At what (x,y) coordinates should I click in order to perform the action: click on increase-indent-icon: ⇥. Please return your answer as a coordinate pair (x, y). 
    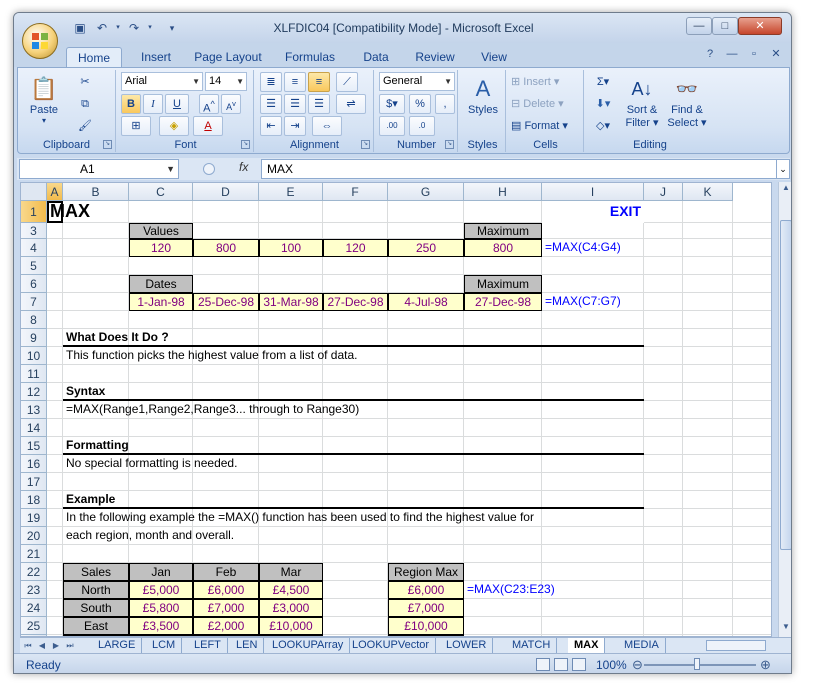
    Looking at the image, I should click on (295, 126).